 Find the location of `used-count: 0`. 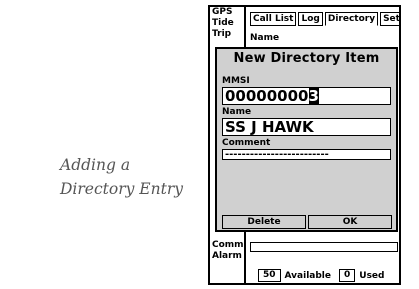

used-count: 0 is located at coordinates (347, 275).